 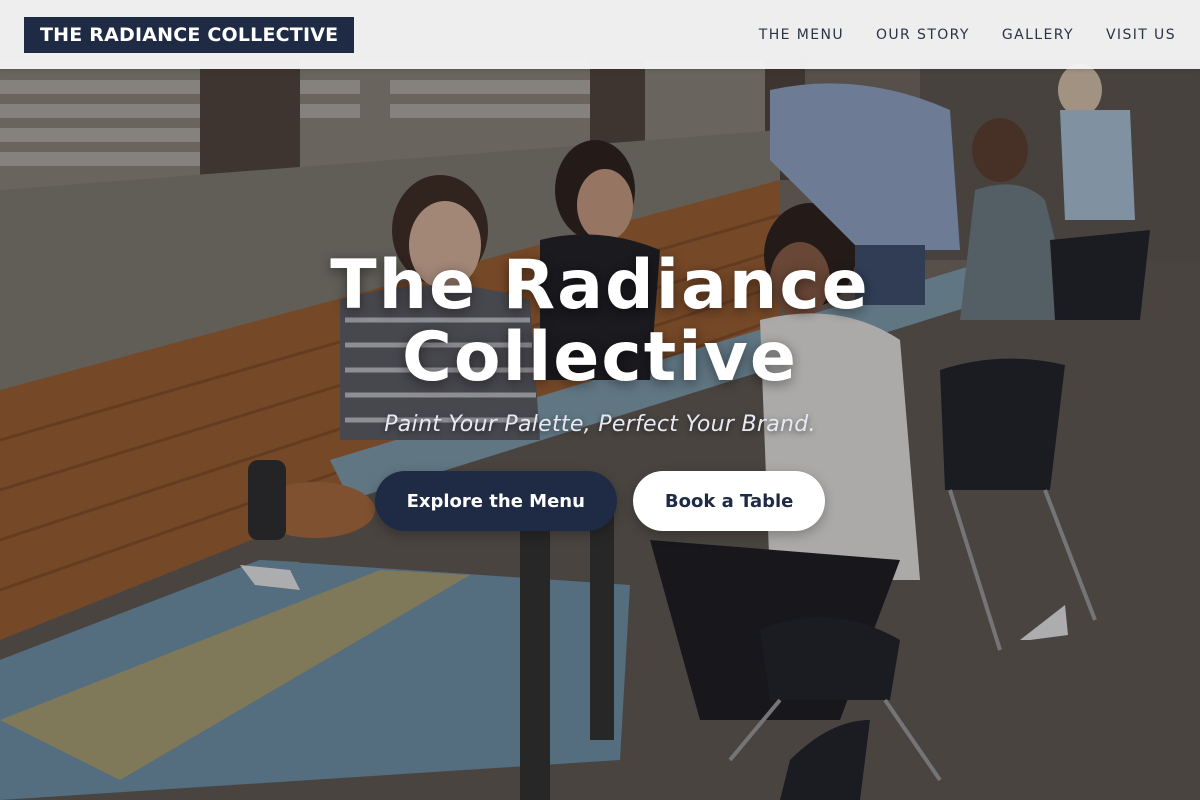 I want to click on hero-tagline: Paint Your Palette, Perfect Your Brand., so click(x=600, y=424).